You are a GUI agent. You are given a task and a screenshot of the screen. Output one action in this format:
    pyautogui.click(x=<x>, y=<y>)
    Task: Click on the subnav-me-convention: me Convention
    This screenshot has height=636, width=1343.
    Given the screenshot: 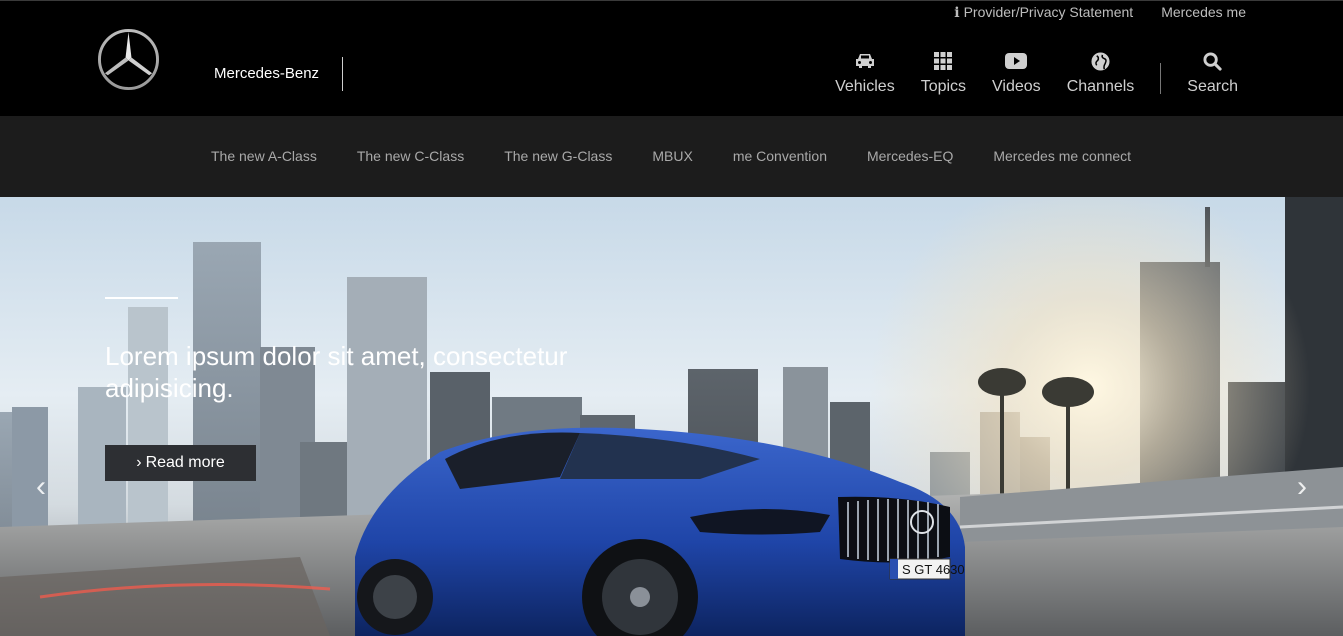 What is the action you would take?
    pyautogui.click(x=780, y=156)
    